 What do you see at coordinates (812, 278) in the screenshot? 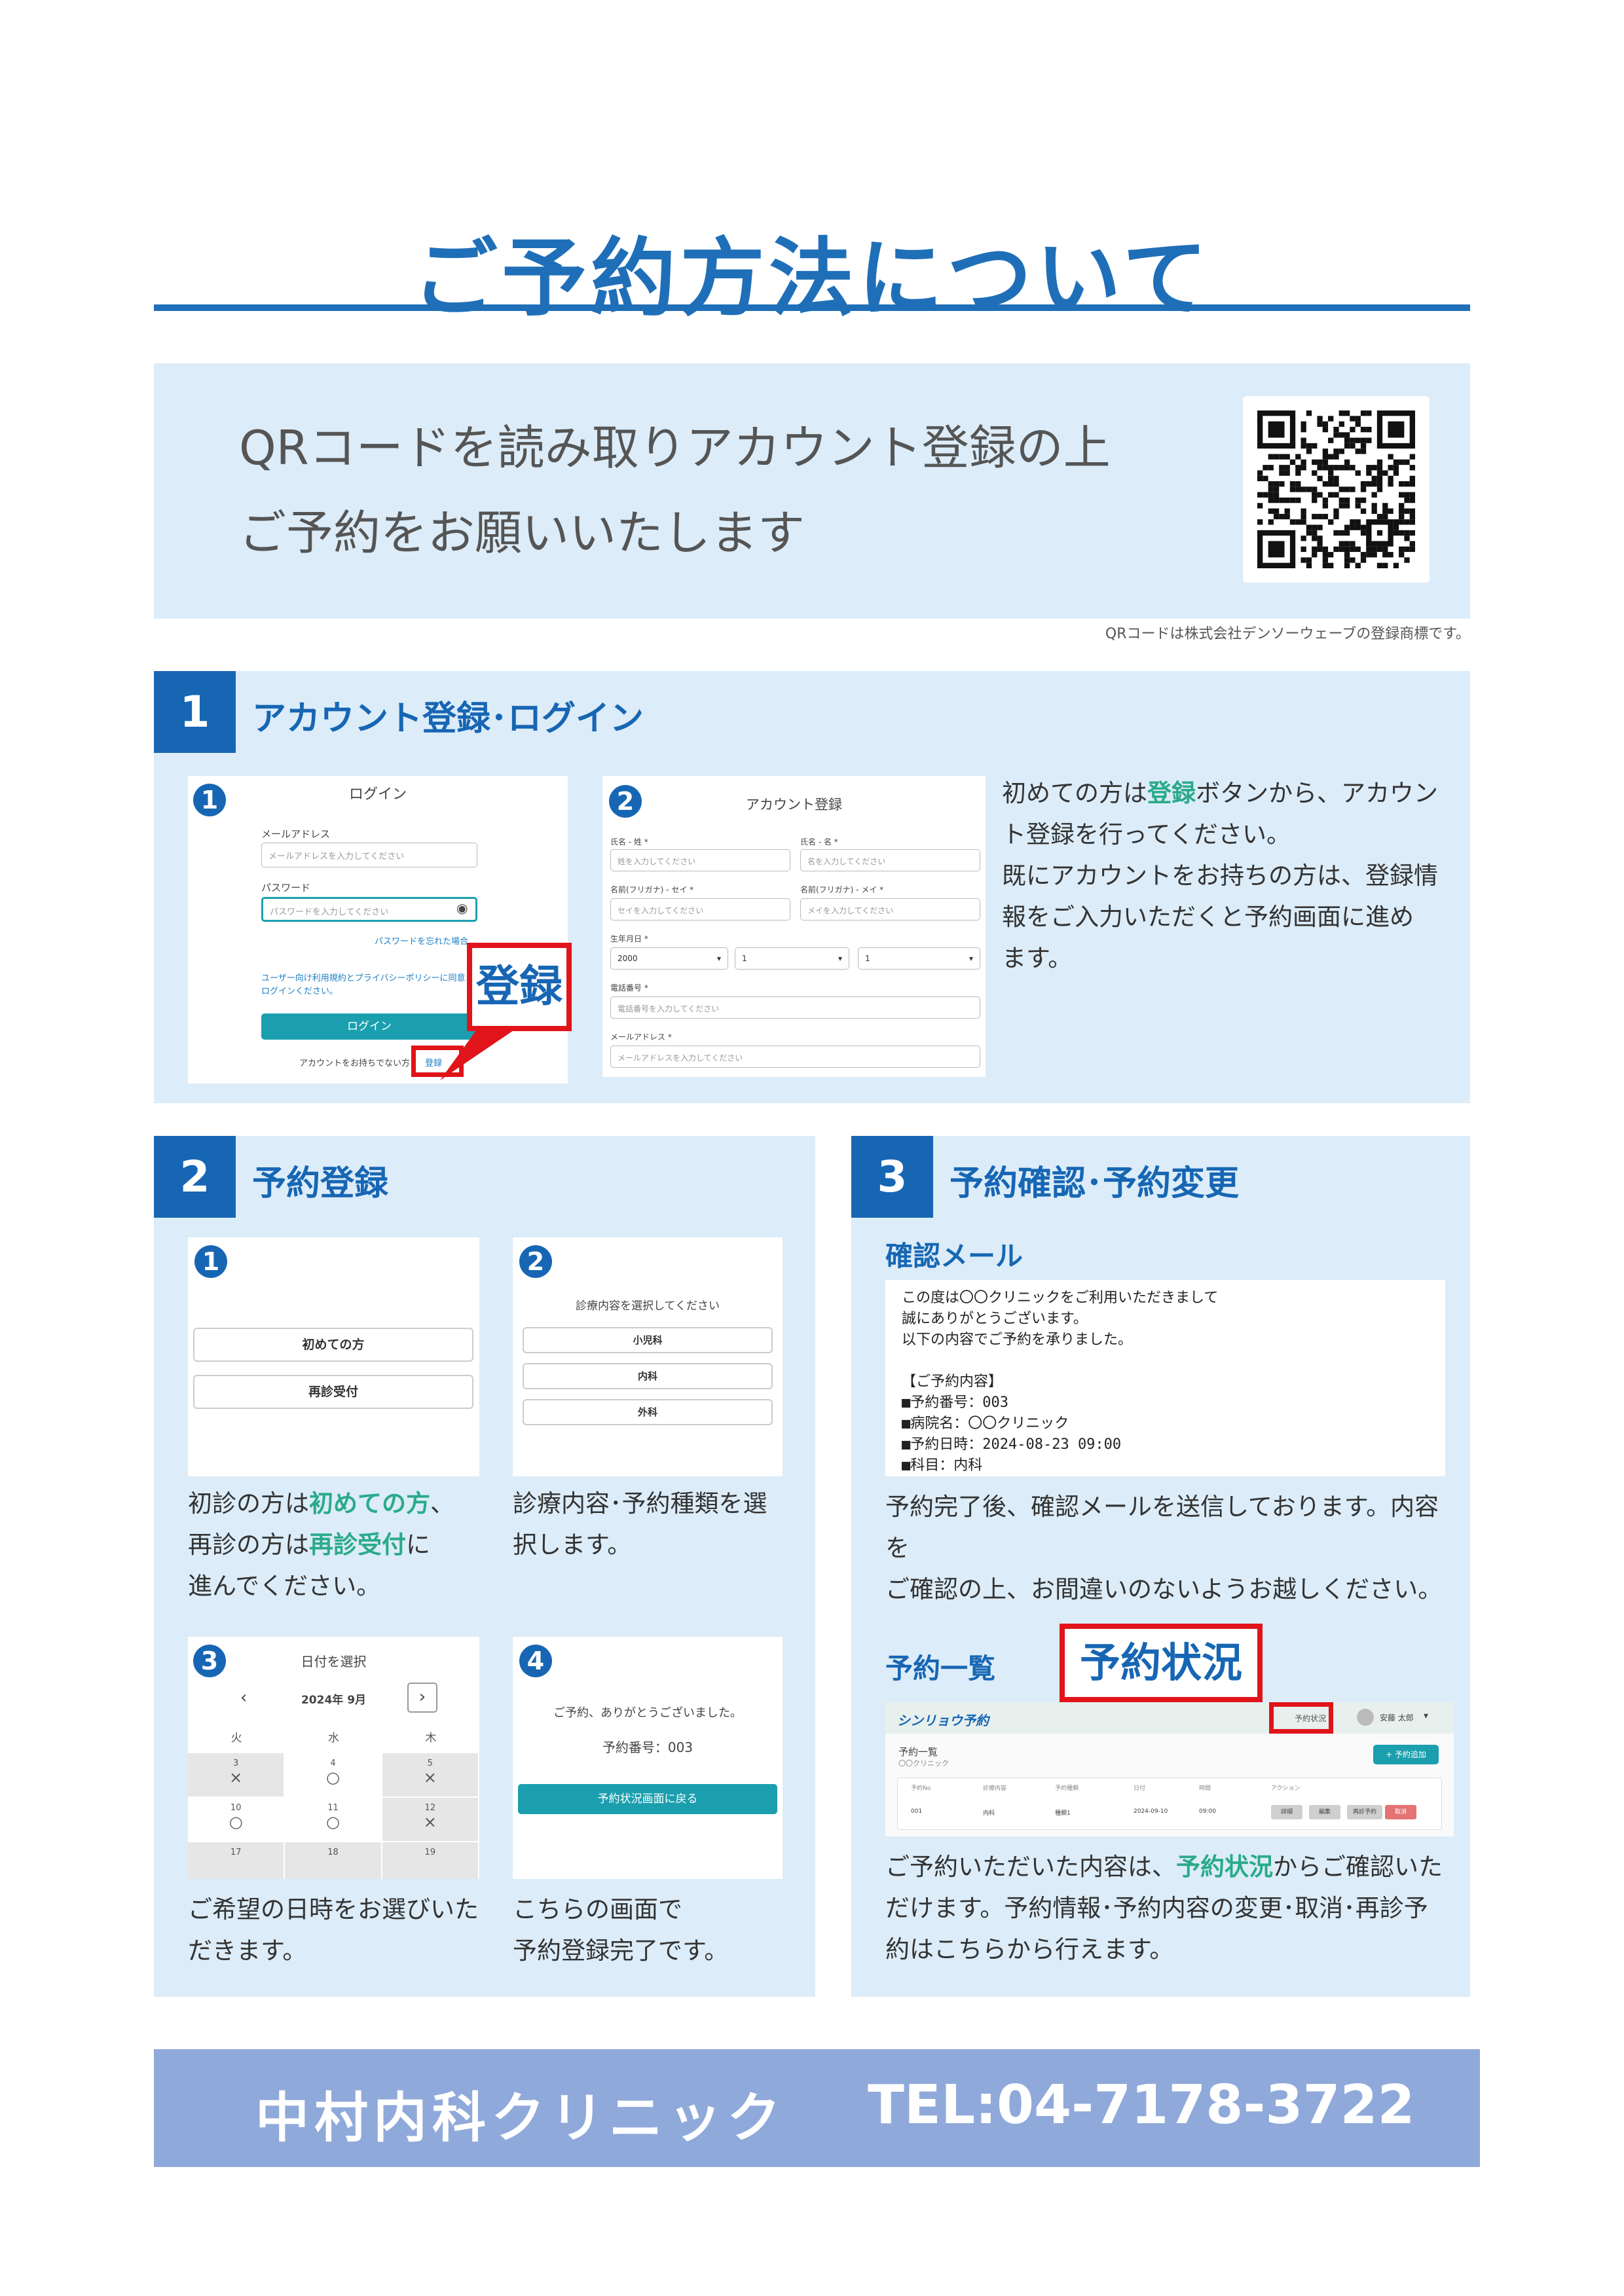
I see `page-title: ご予約方法について` at bounding box center [812, 278].